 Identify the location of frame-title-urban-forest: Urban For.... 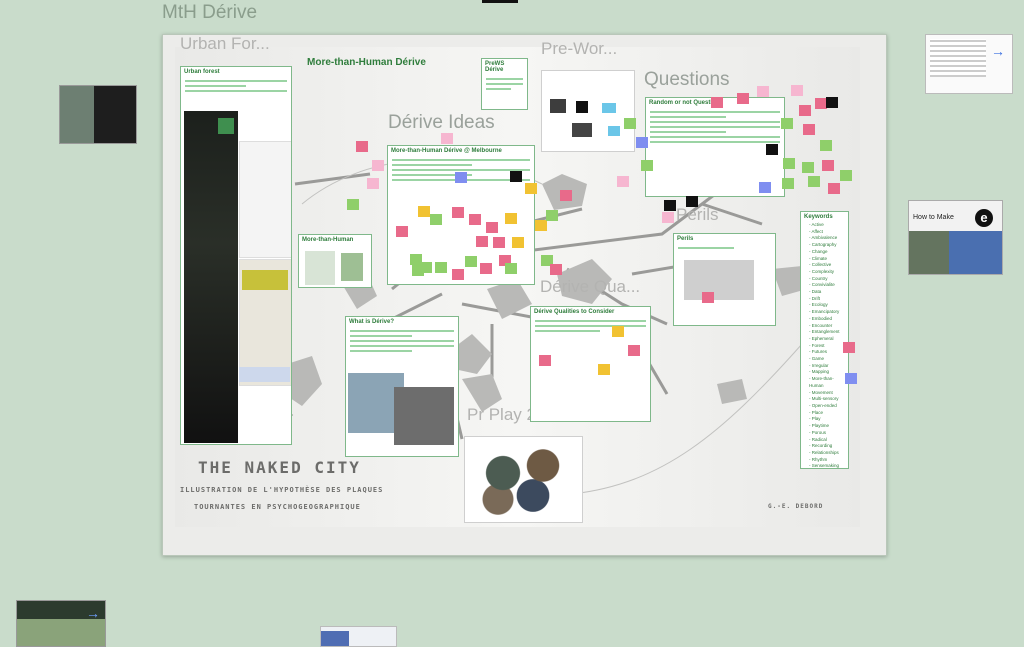
(225, 44).